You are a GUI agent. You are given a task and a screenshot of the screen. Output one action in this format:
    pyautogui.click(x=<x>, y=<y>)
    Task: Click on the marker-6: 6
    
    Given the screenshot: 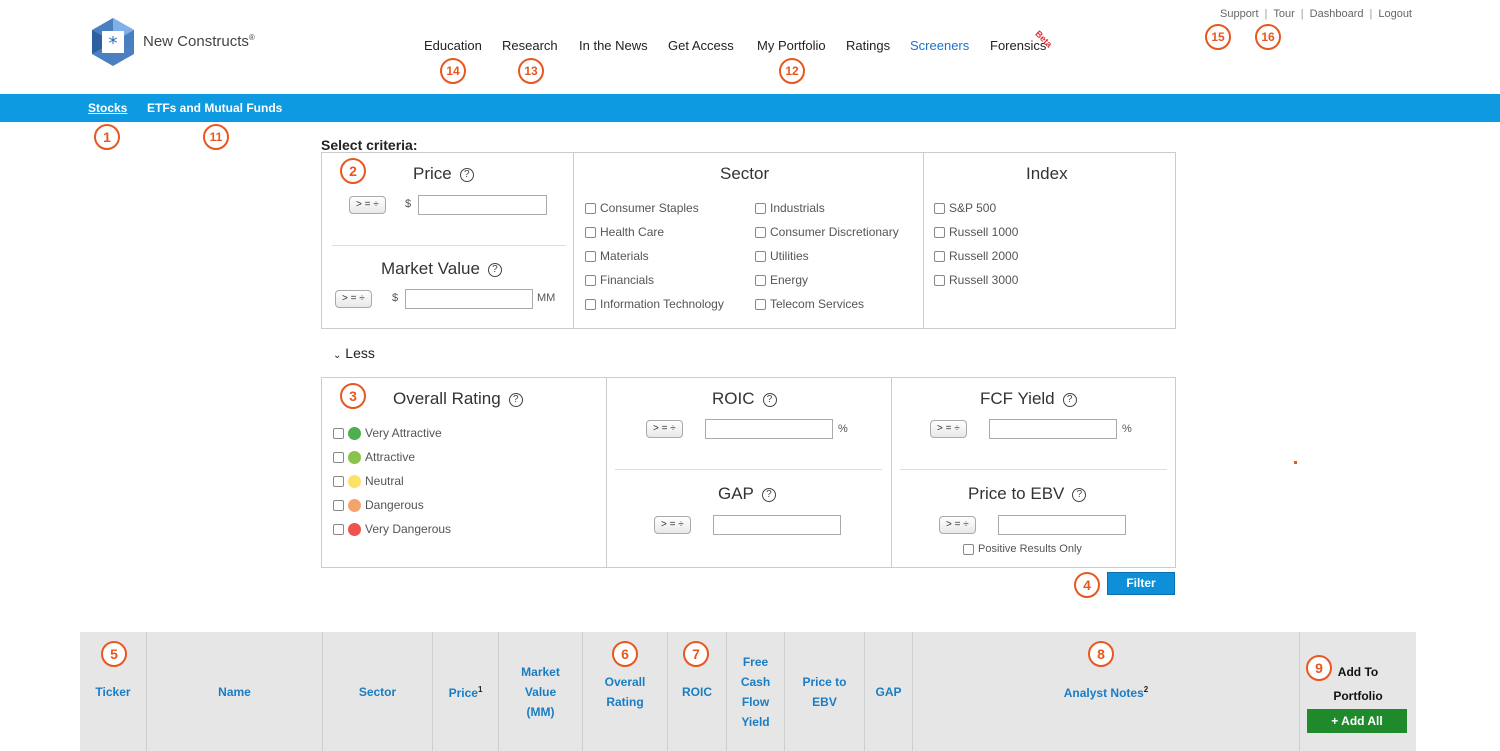 What is the action you would take?
    pyautogui.click(x=625, y=654)
    